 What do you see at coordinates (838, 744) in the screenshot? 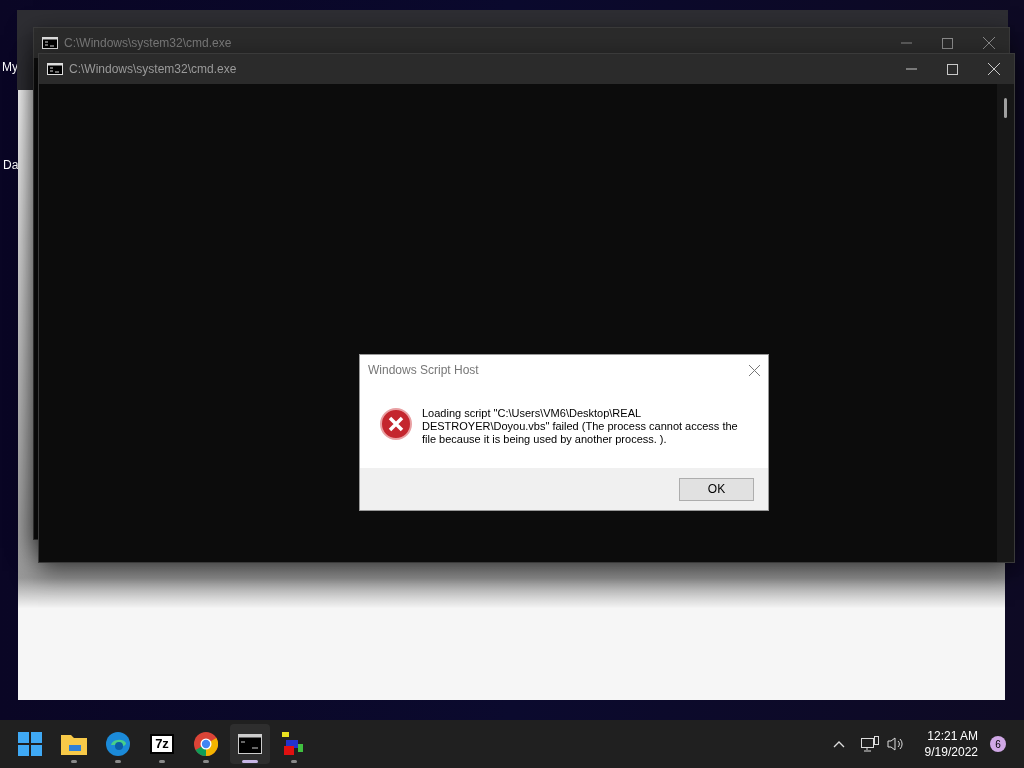
I see `chevron-up-icon` at bounding box center [838, 744].